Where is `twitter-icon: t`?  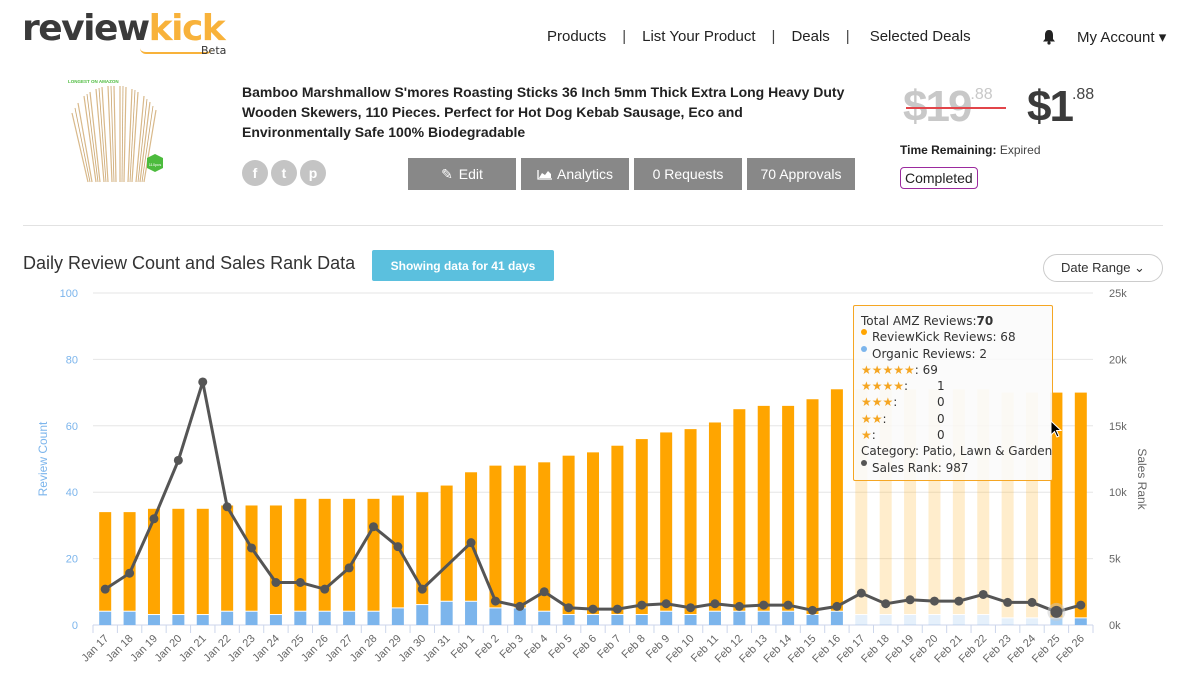 twitter-icon: t is located at coordinates (284, 173).